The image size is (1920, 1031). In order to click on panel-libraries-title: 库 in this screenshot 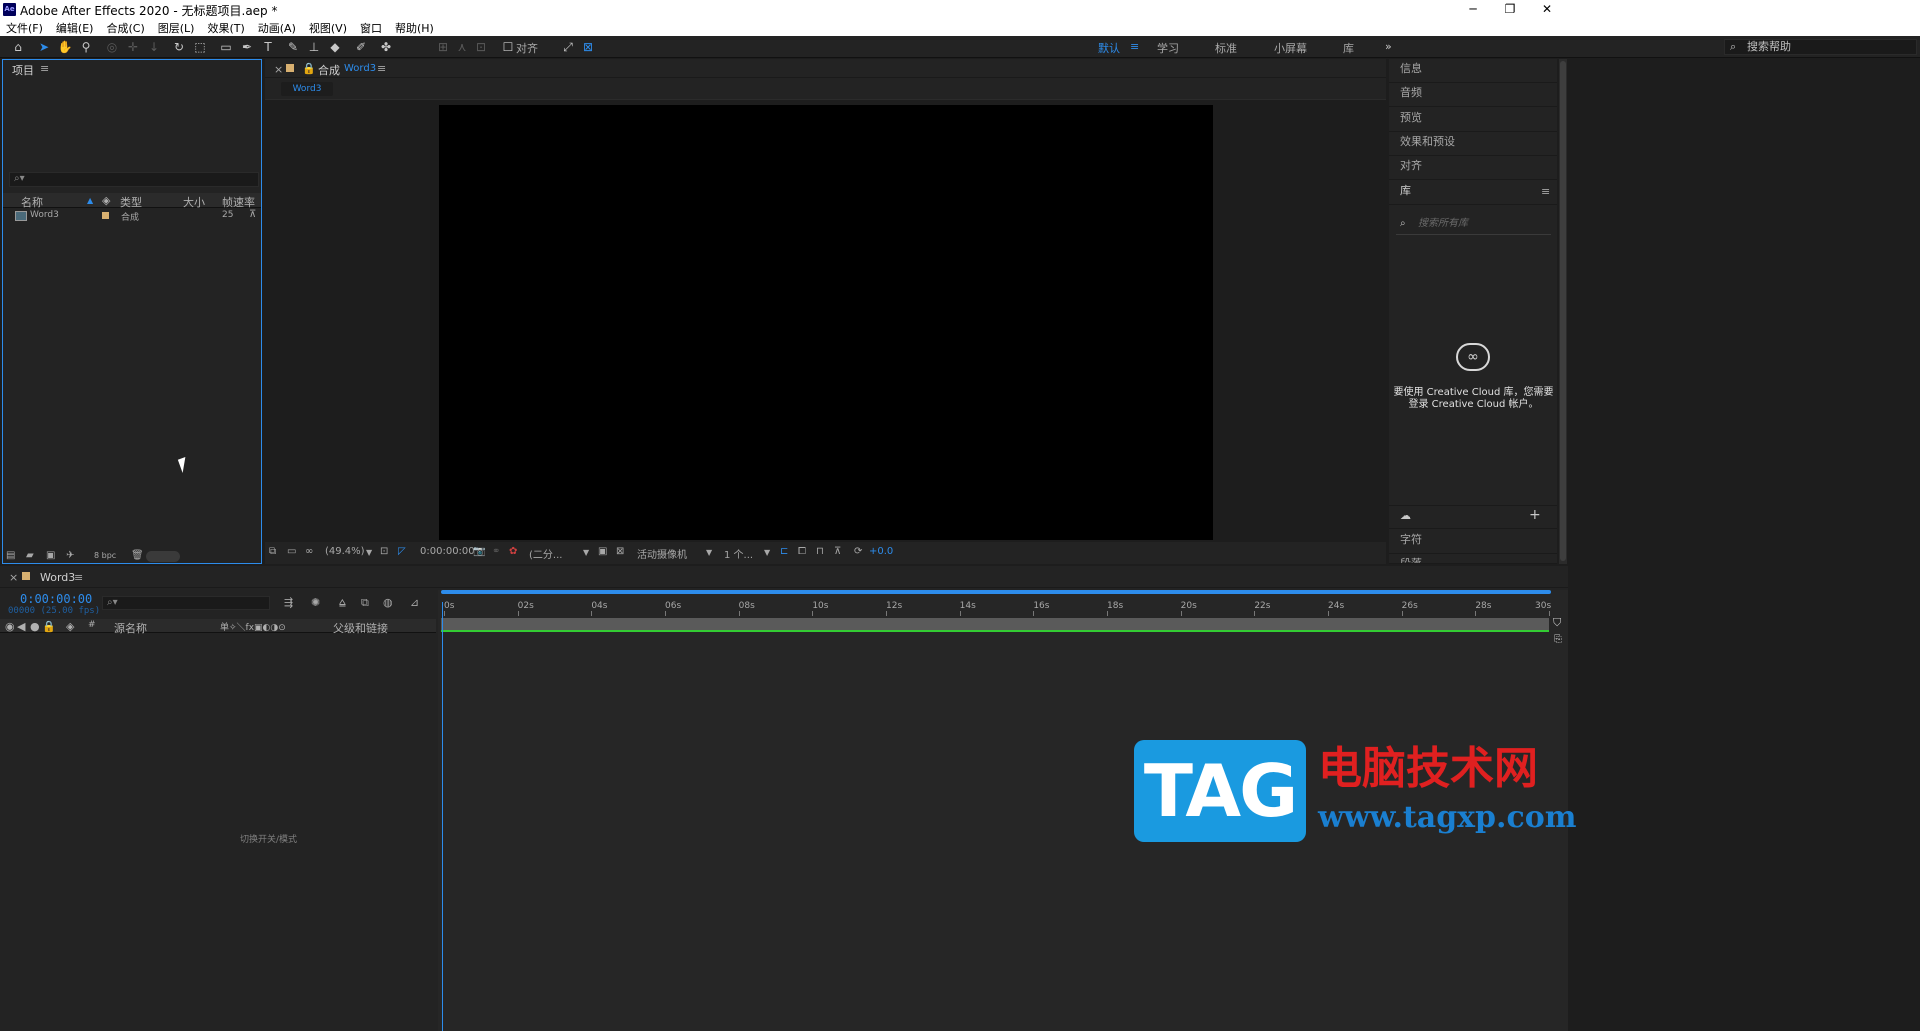, I will do `click(1473, 193)`.